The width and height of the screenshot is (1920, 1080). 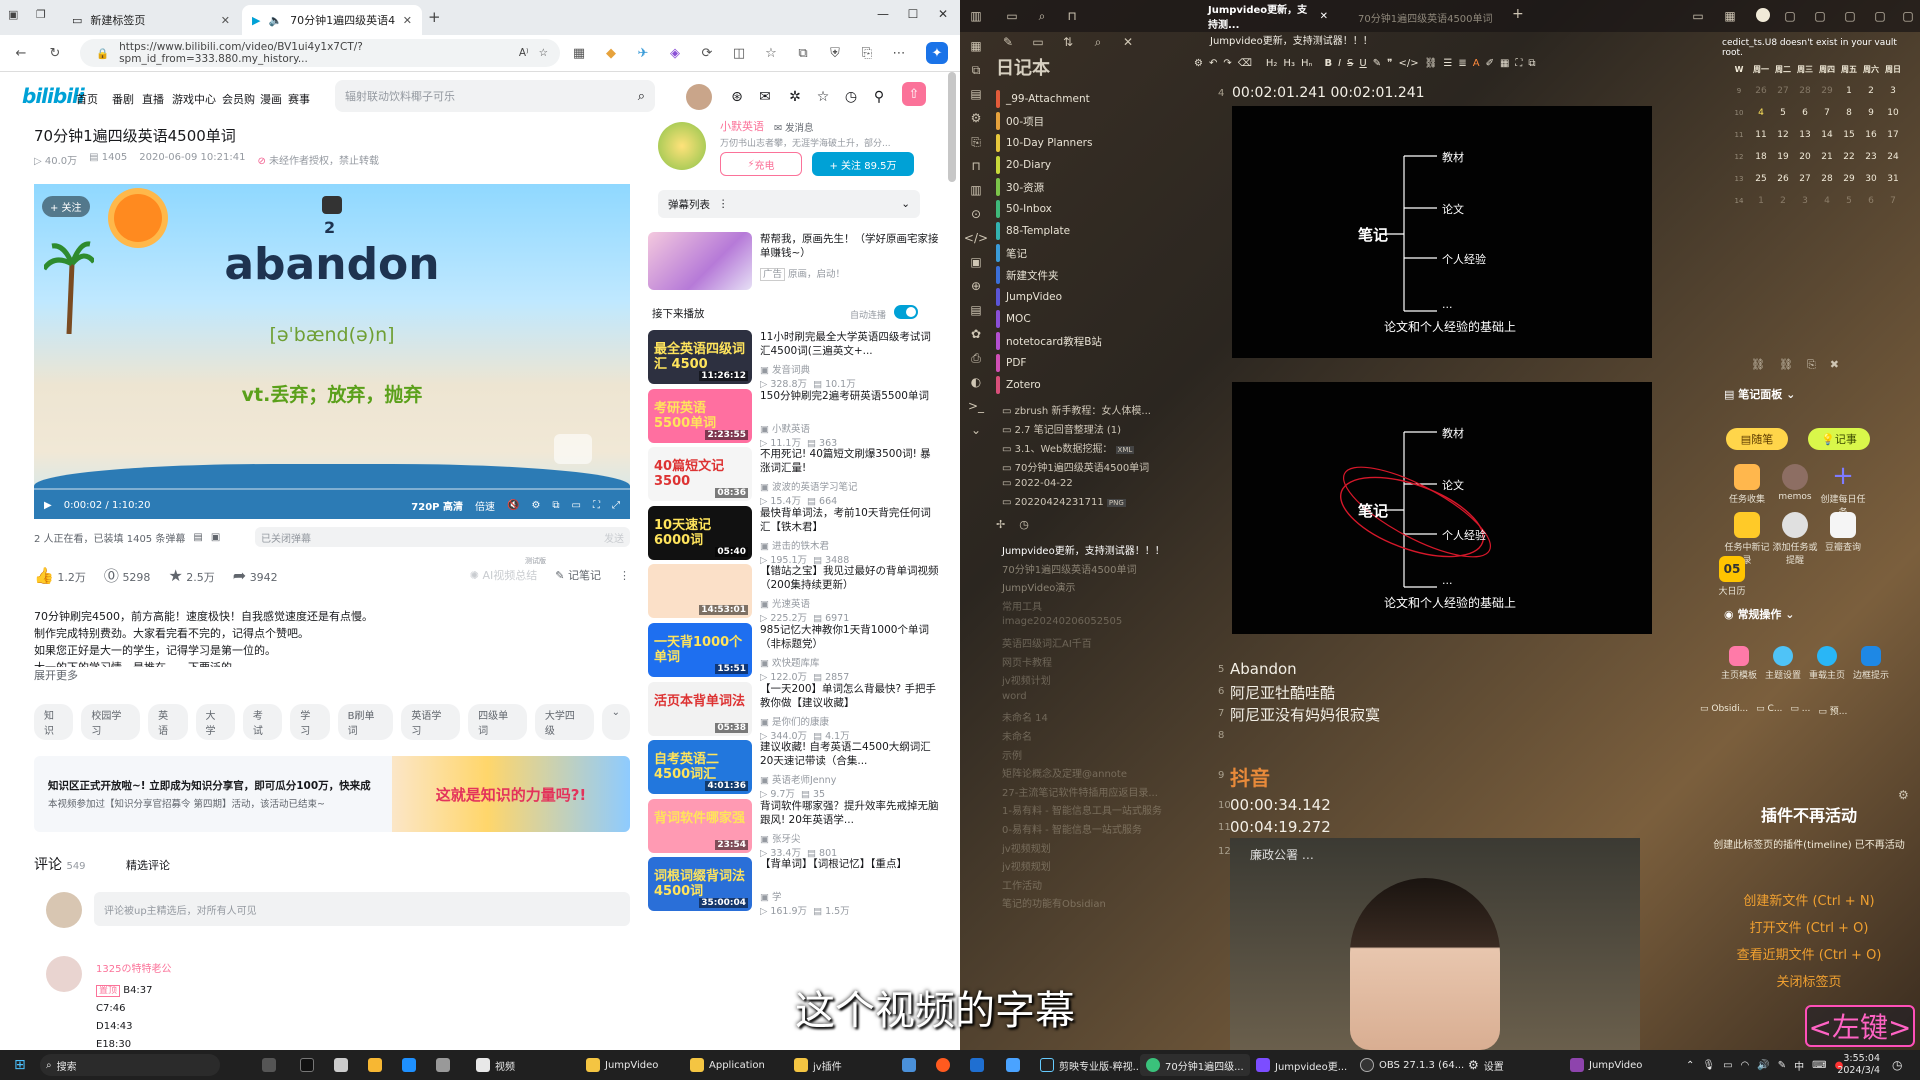 What do you see at coordinates (1038, 42) in the screenshot?
I see `new-folder-icon: ▭` at bounding box center [1038, 42].